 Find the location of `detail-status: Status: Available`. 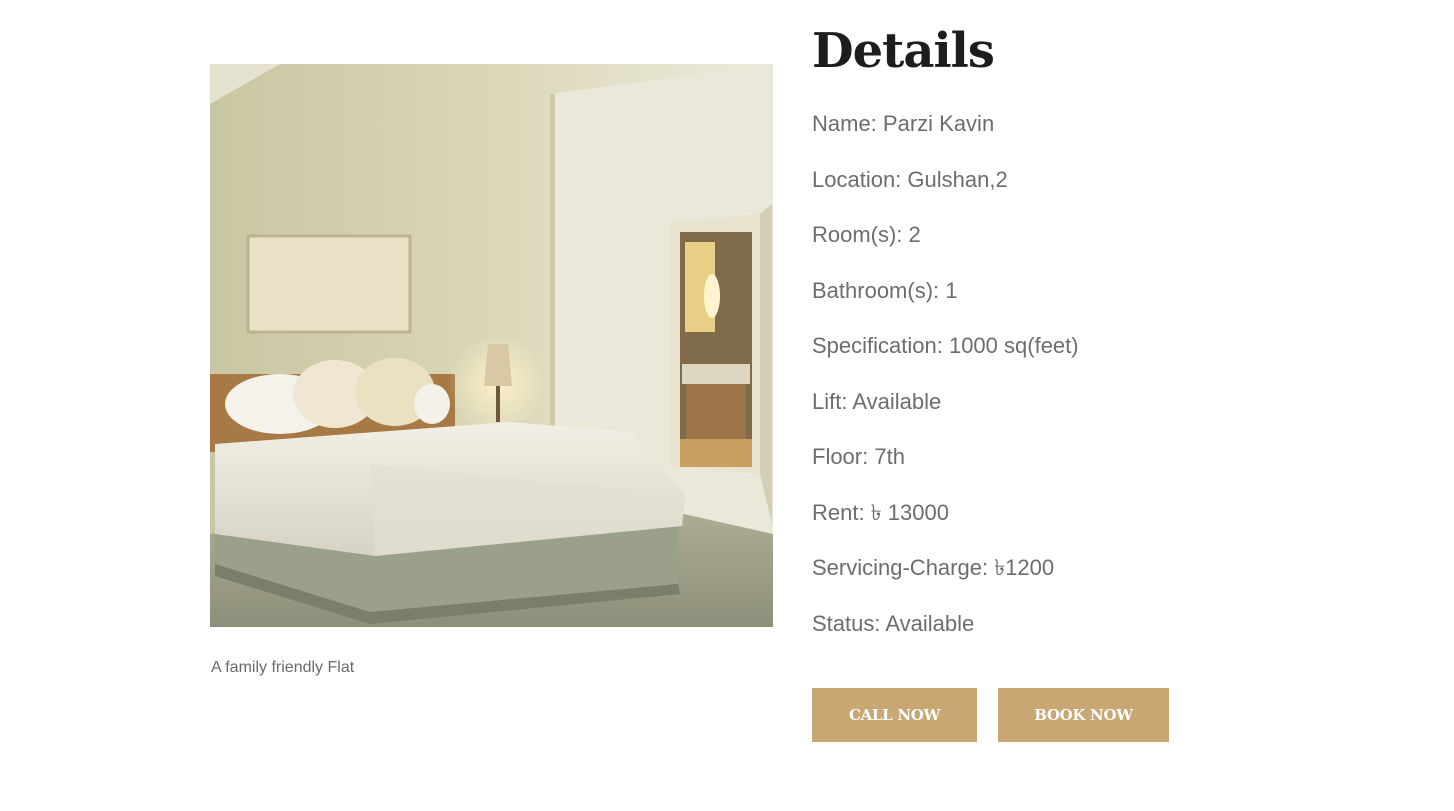

detail-status: Status: Available is located at coordinates (893, 623).